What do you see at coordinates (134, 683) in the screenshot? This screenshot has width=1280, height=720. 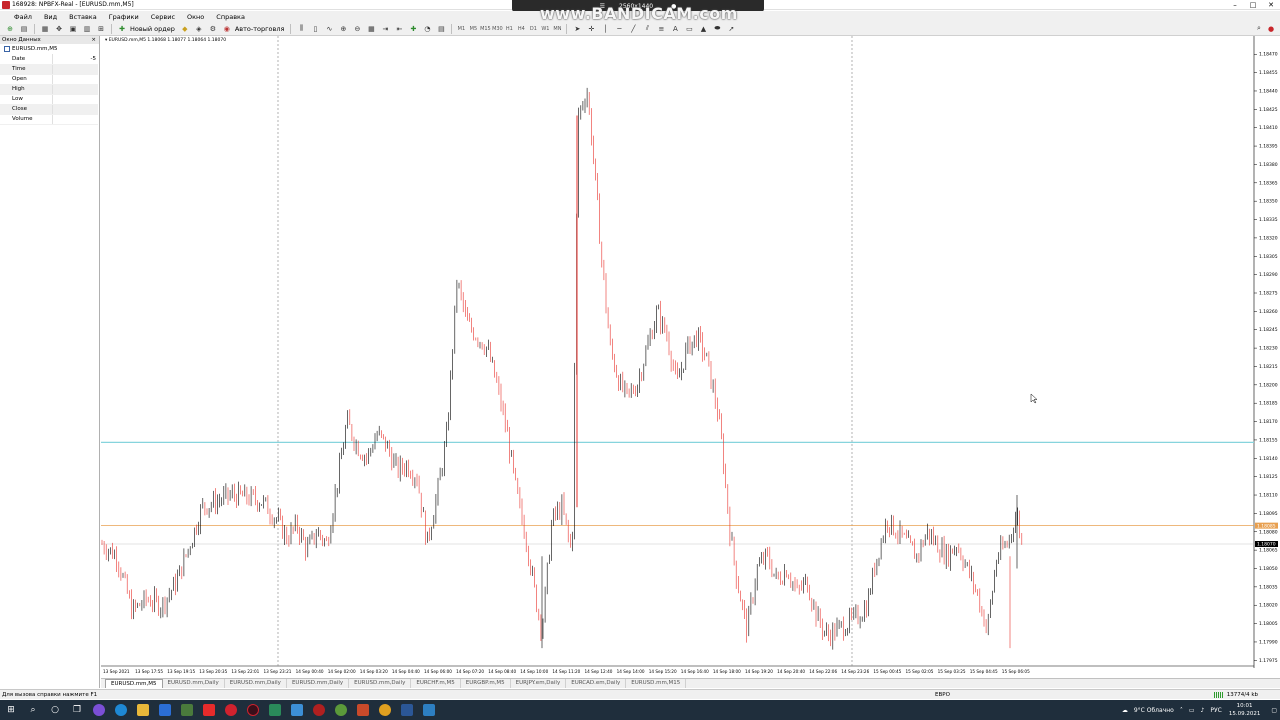 I see `tab-chart: EURUSD.mm,M5` at bounding box center [134, 683].